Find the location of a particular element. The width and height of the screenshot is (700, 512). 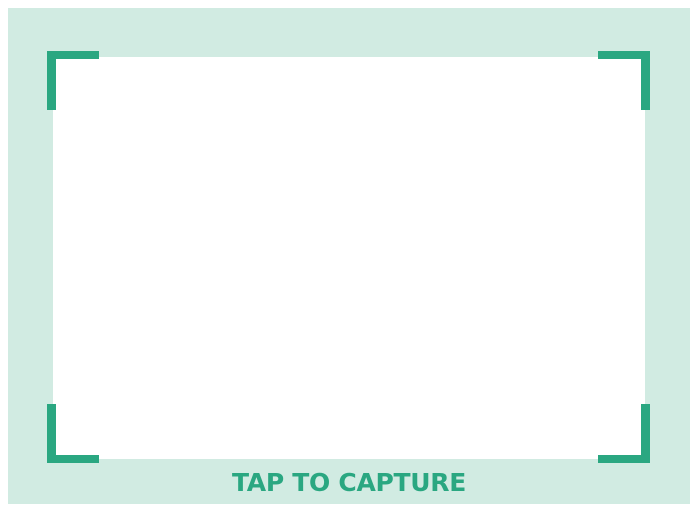

viewfinder-corner-top-right is located at coordinates (624, 80).